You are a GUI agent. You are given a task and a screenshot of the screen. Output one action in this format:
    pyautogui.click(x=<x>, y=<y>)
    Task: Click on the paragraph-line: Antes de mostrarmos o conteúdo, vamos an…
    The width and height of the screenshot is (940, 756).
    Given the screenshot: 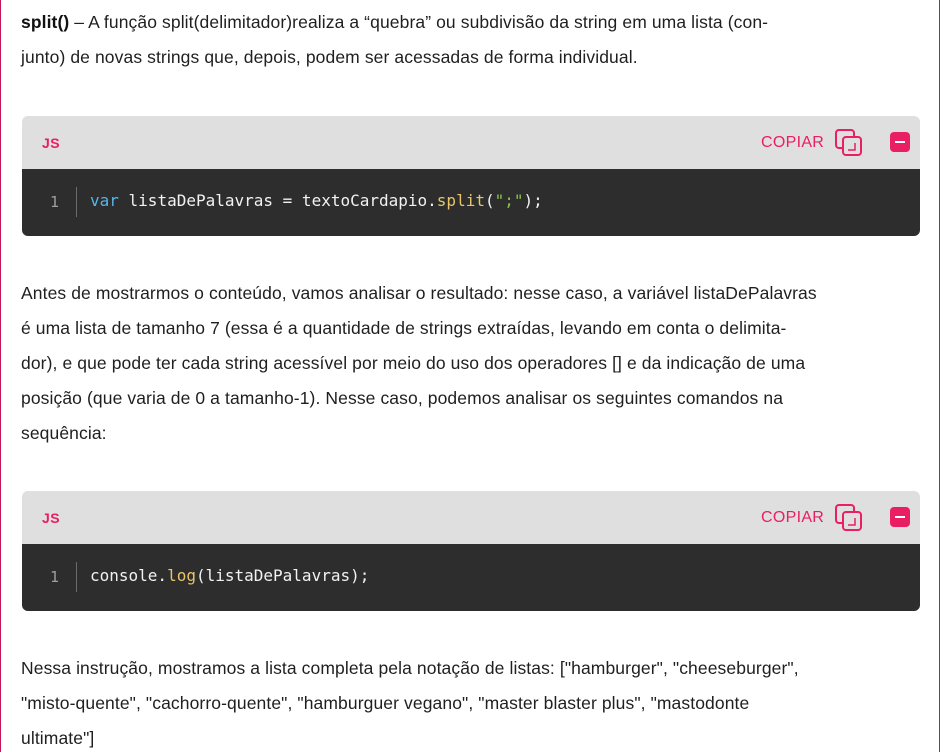 What is the action you would take?
    pyautogui.click(x=419, y=293)
    